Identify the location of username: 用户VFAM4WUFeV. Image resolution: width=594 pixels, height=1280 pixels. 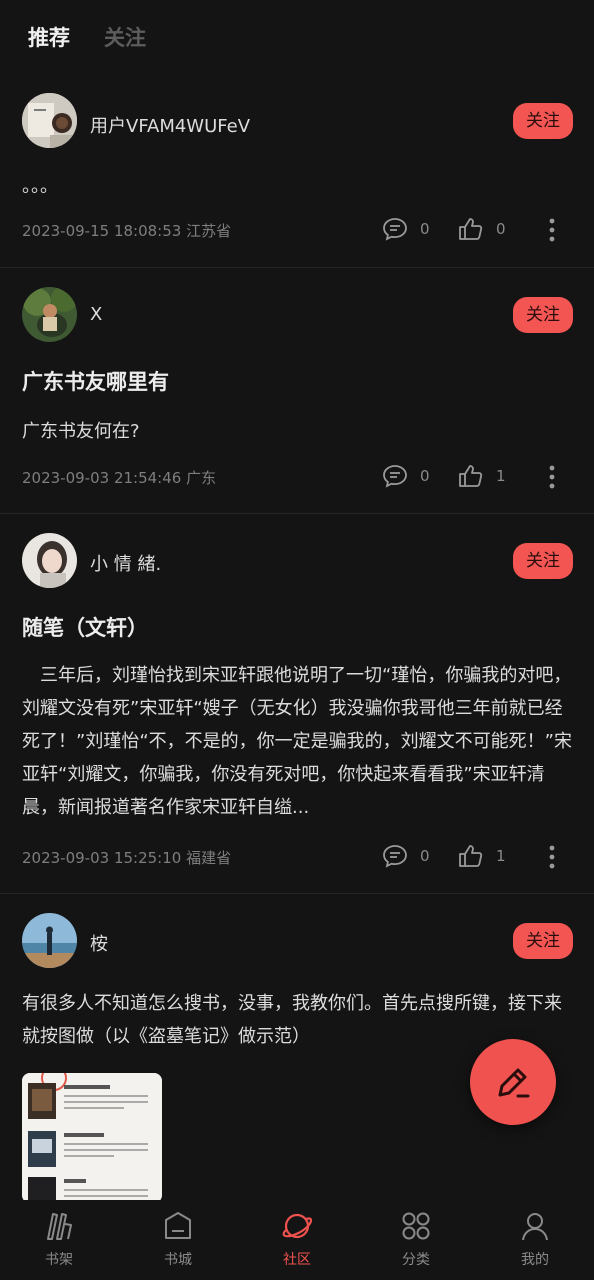
(170, 125).